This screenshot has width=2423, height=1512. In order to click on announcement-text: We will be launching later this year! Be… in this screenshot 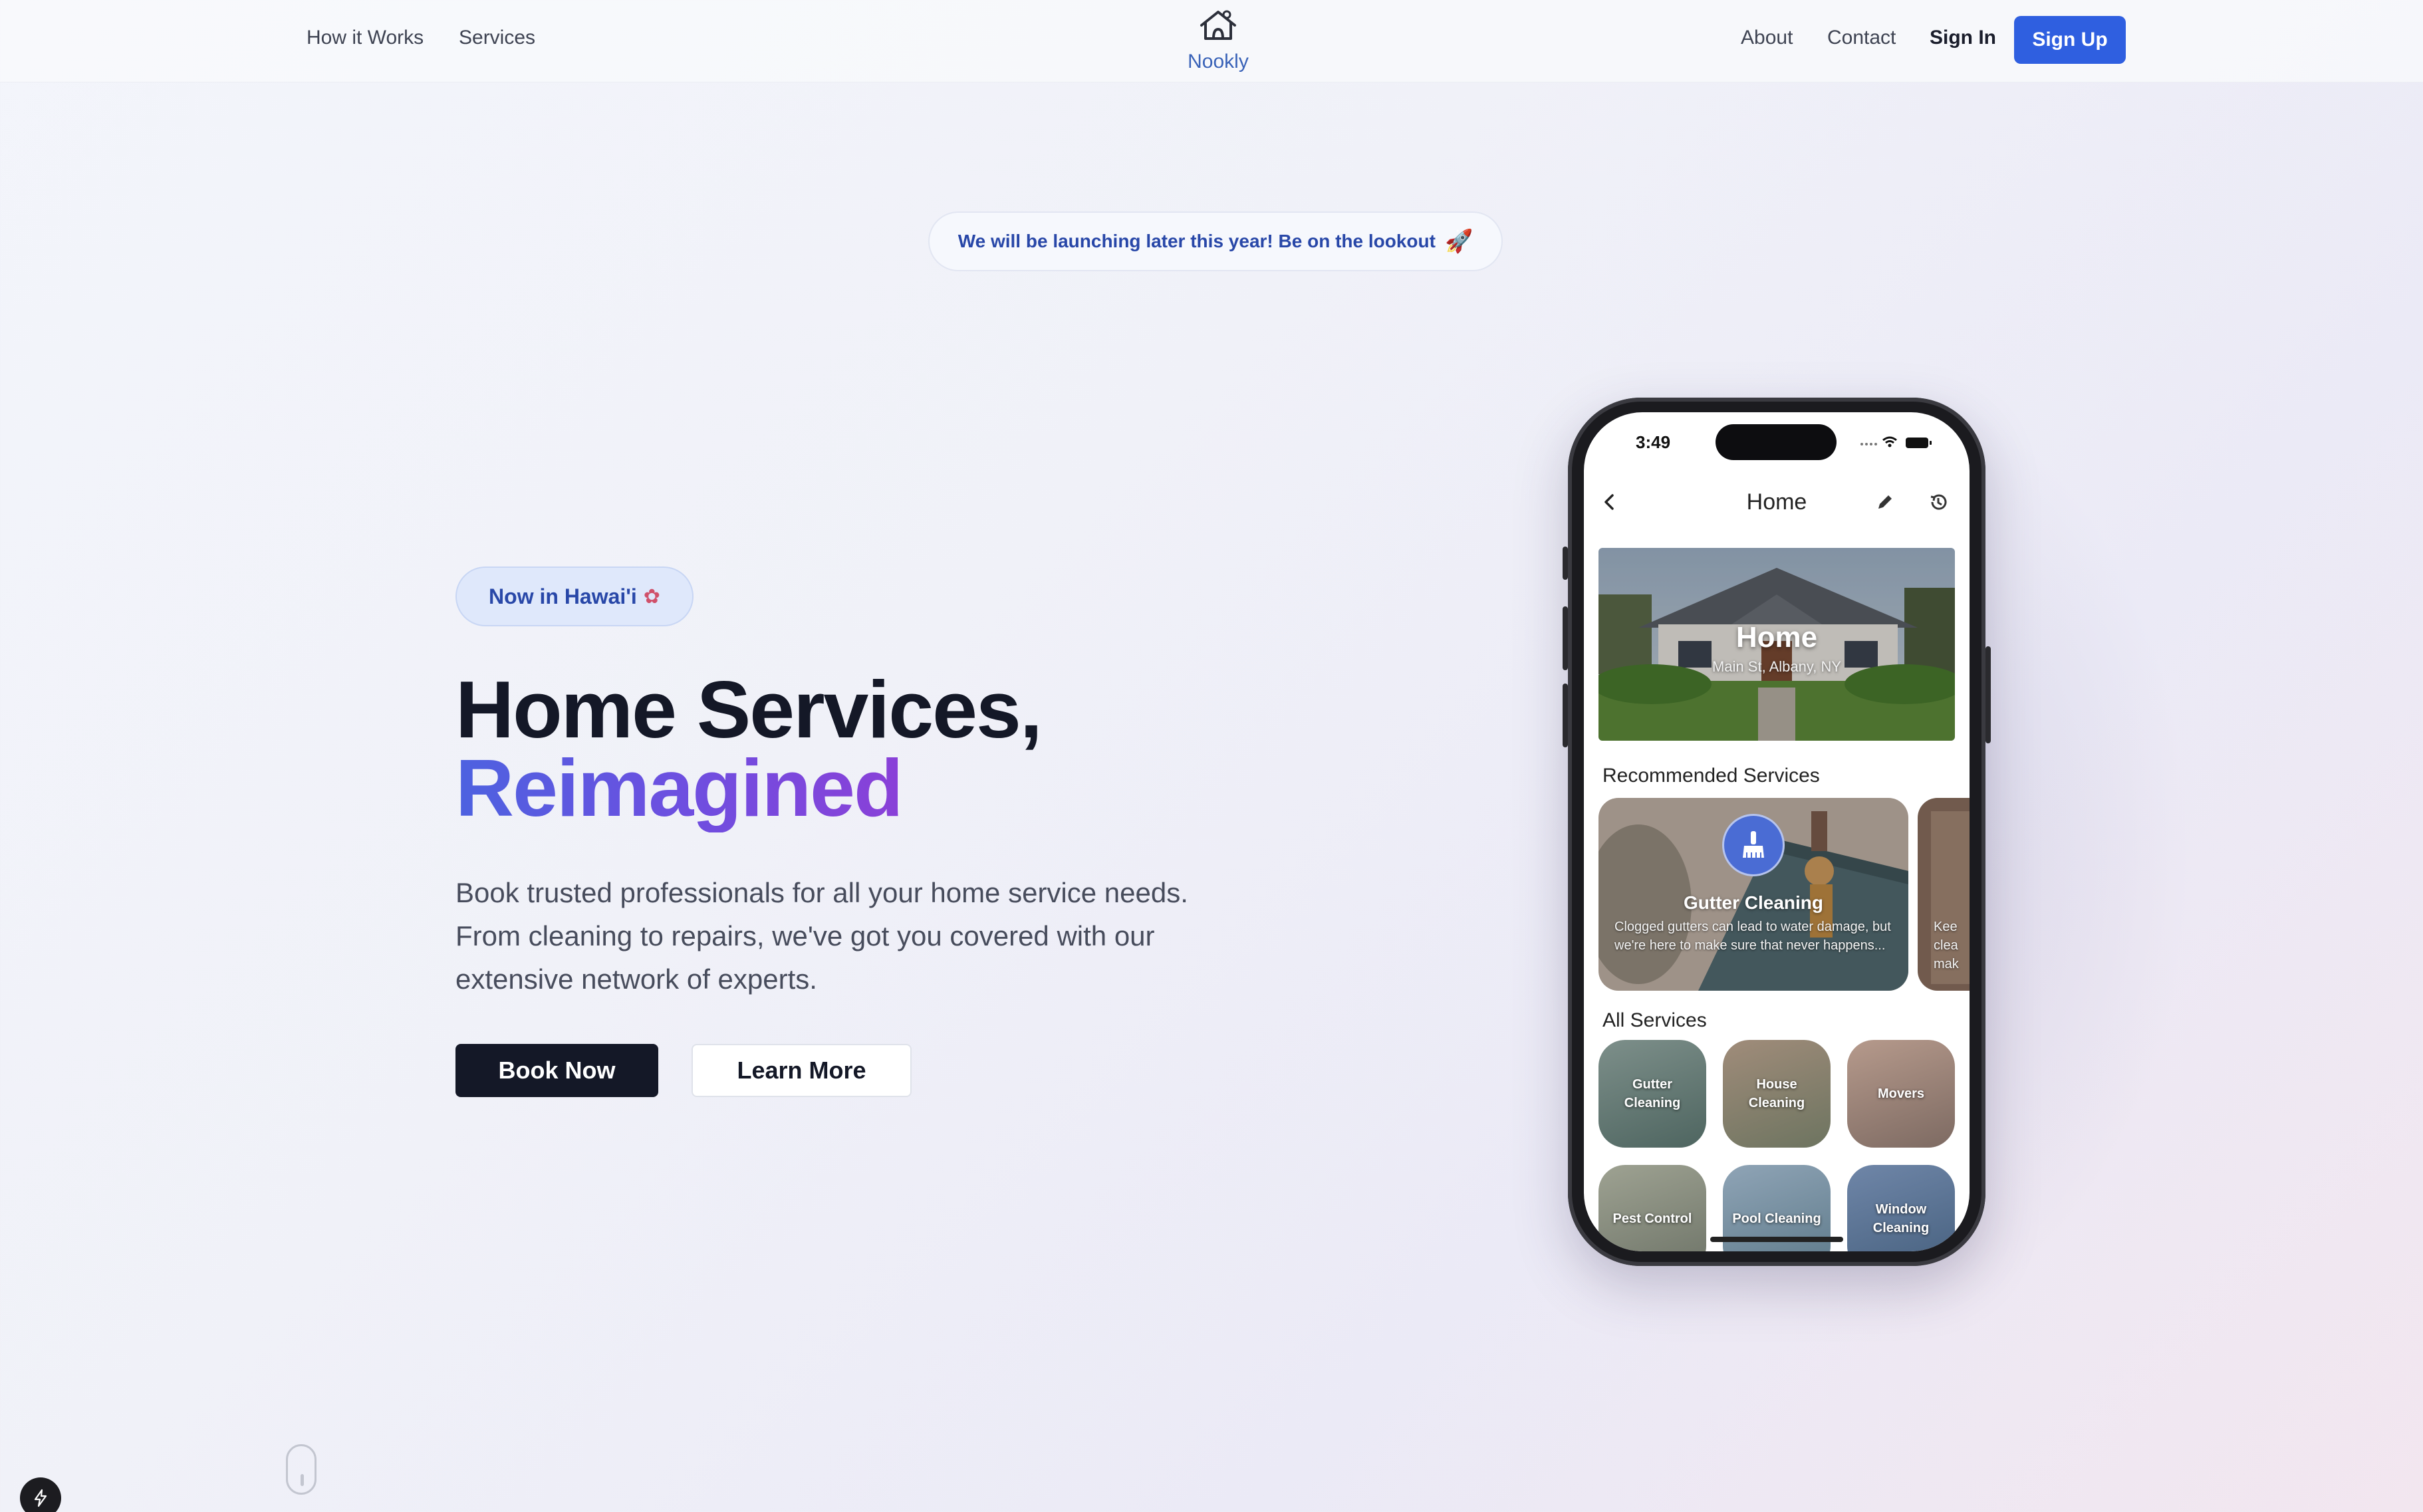, I will do `click(1196, 241)`.